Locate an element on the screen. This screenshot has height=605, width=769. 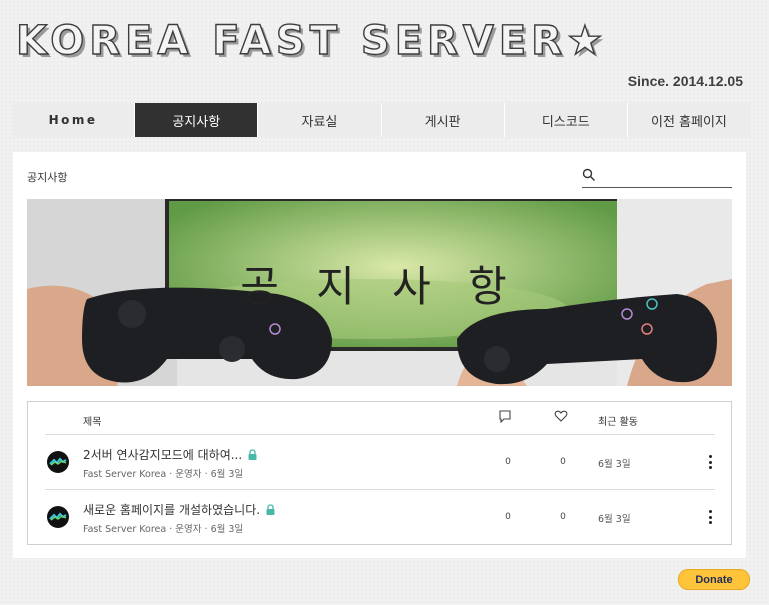
search-input is located at coordinates (668, 176).